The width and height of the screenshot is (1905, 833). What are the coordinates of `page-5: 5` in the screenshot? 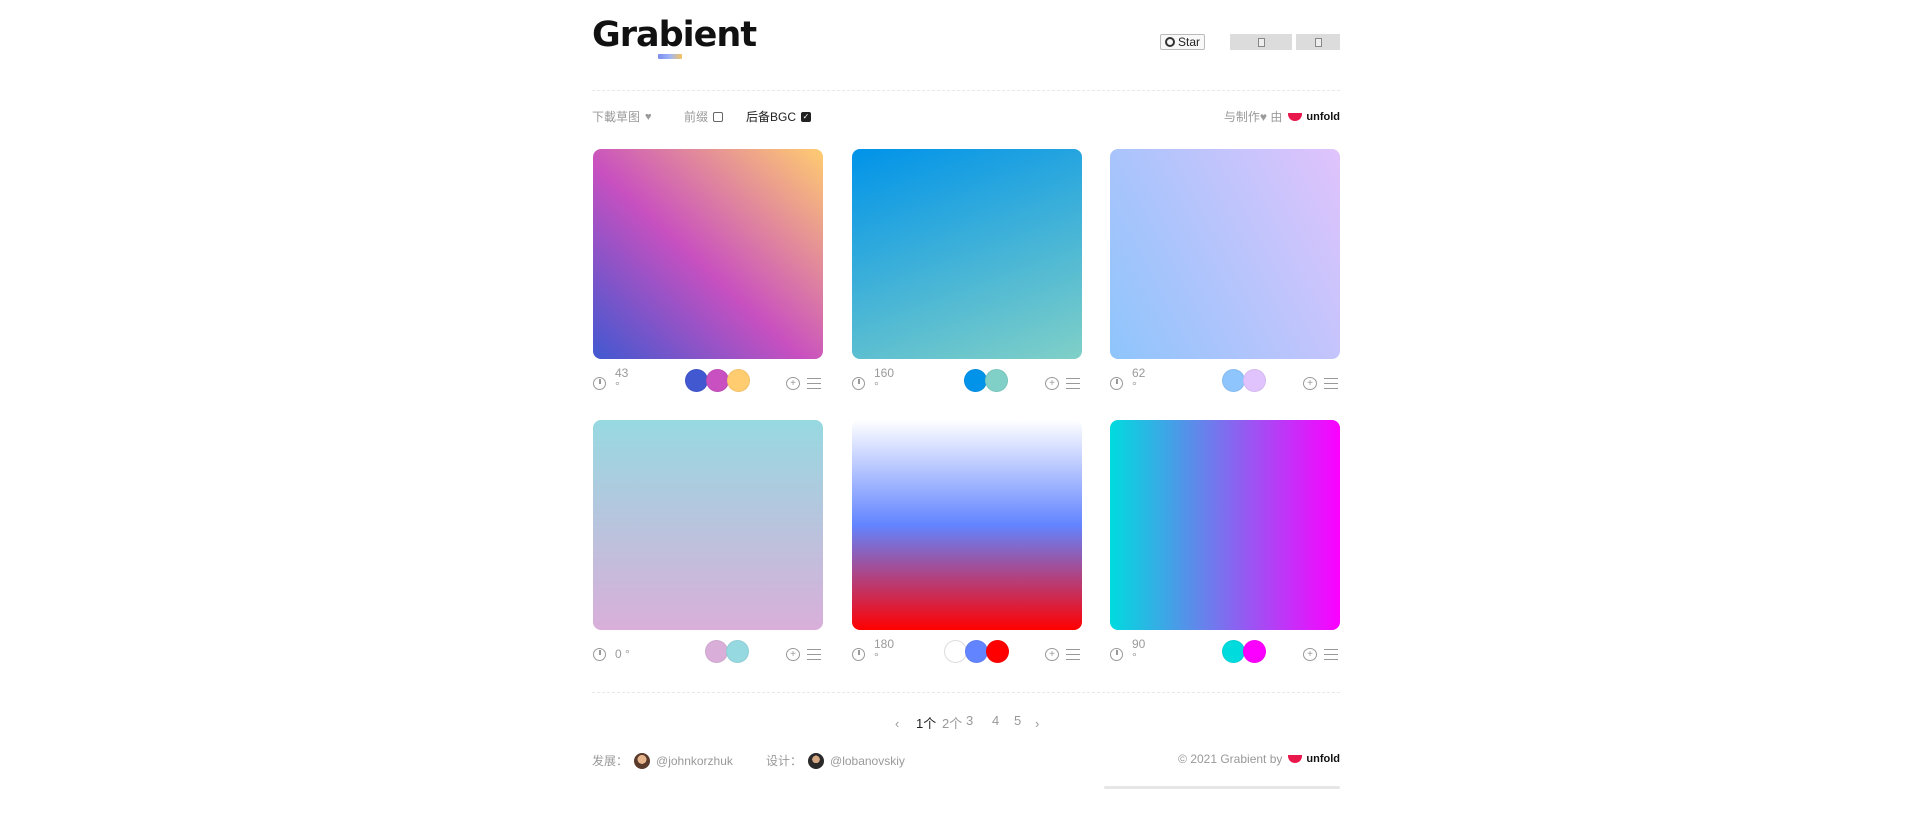 It's located at (1017, 720).